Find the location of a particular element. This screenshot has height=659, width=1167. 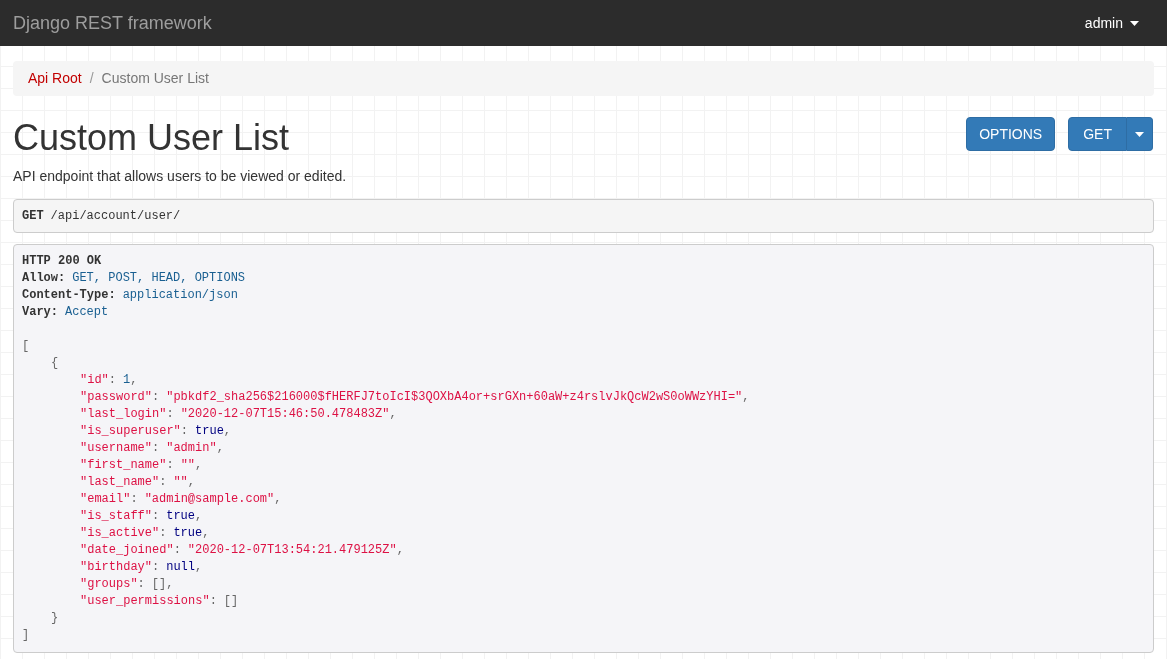

json-key: "id" is located at coordinates (94, 380).